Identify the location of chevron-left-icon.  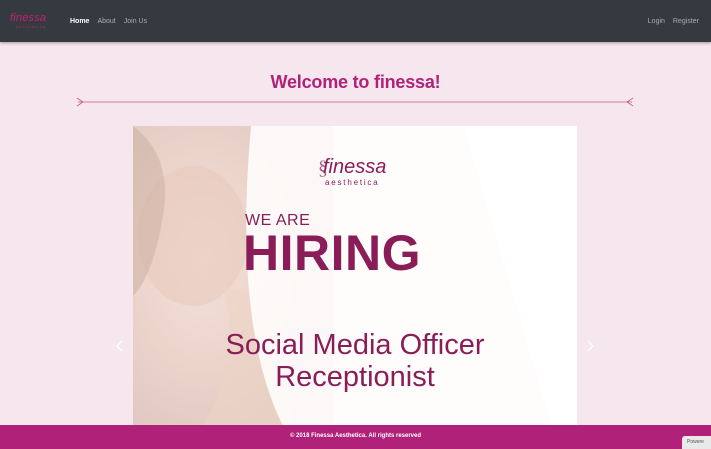
(119, 346).